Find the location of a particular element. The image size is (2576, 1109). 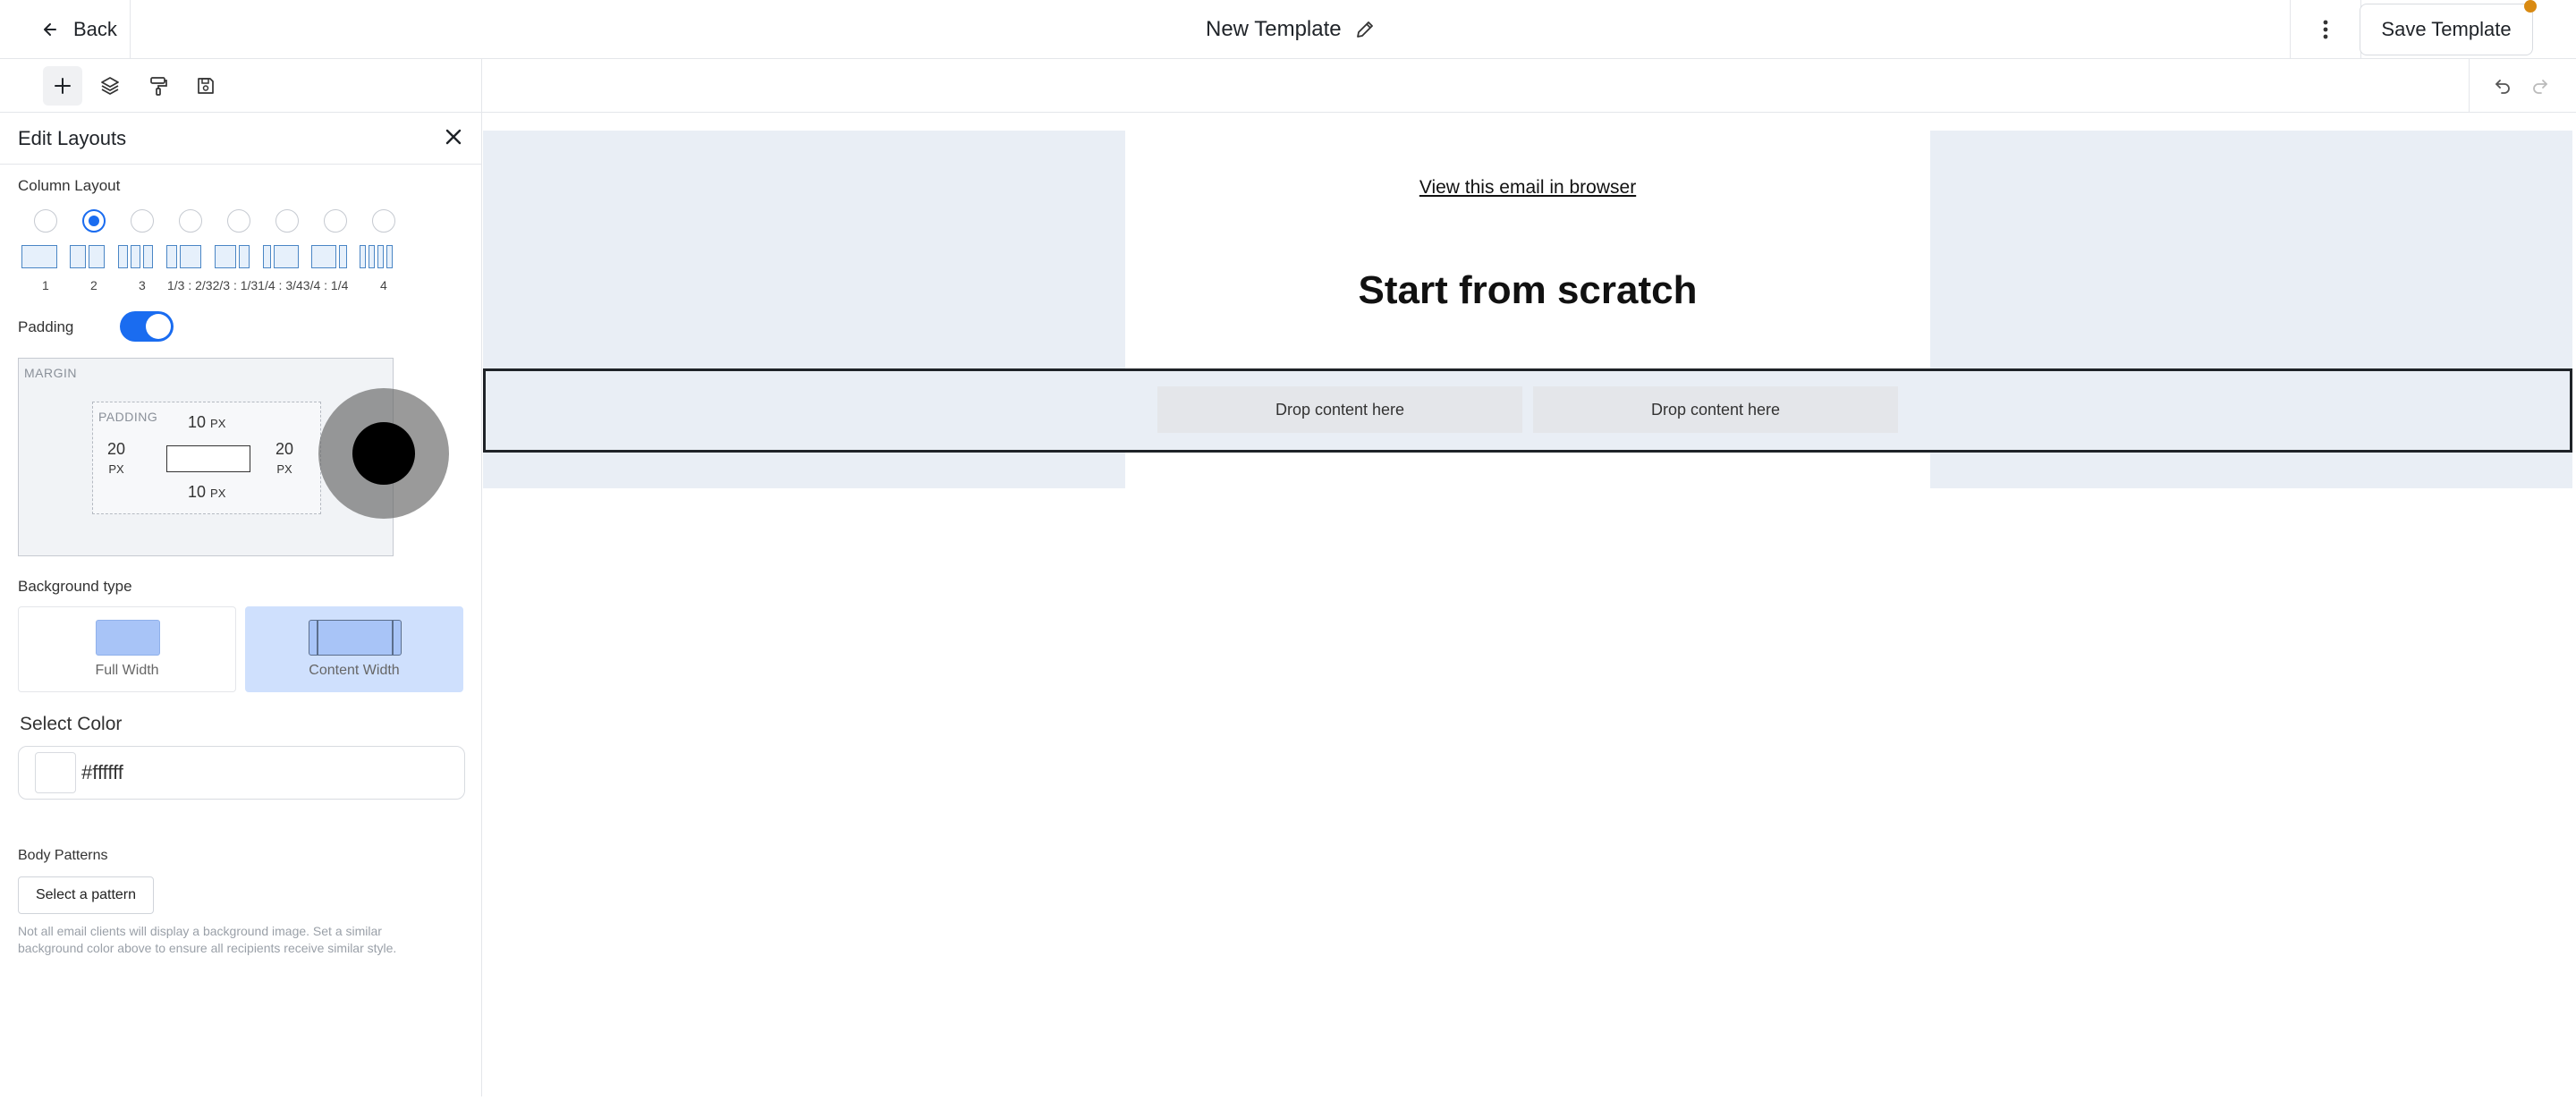

body-patterns-label: Body Patterns is located at coordinates (63, 856).